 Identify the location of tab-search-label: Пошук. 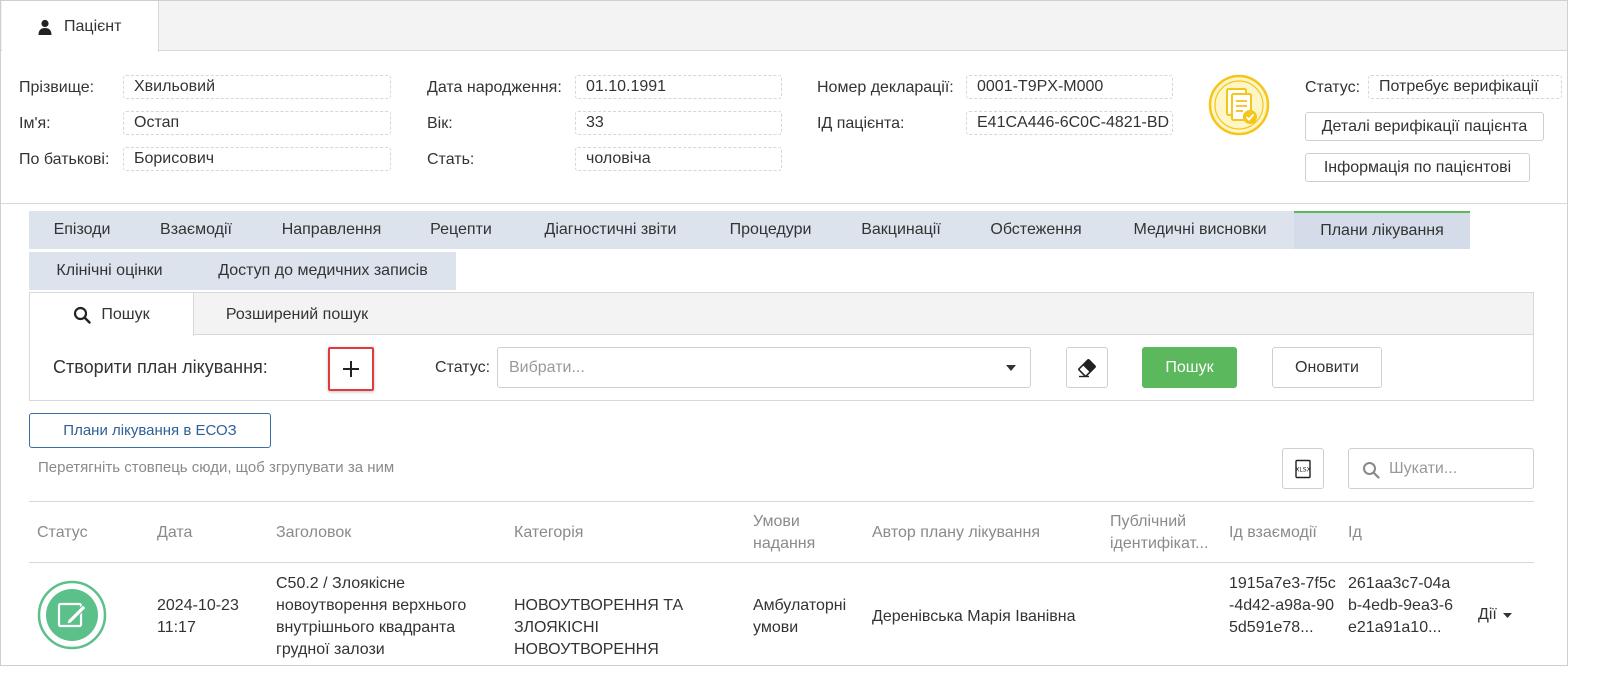
(125, 314).